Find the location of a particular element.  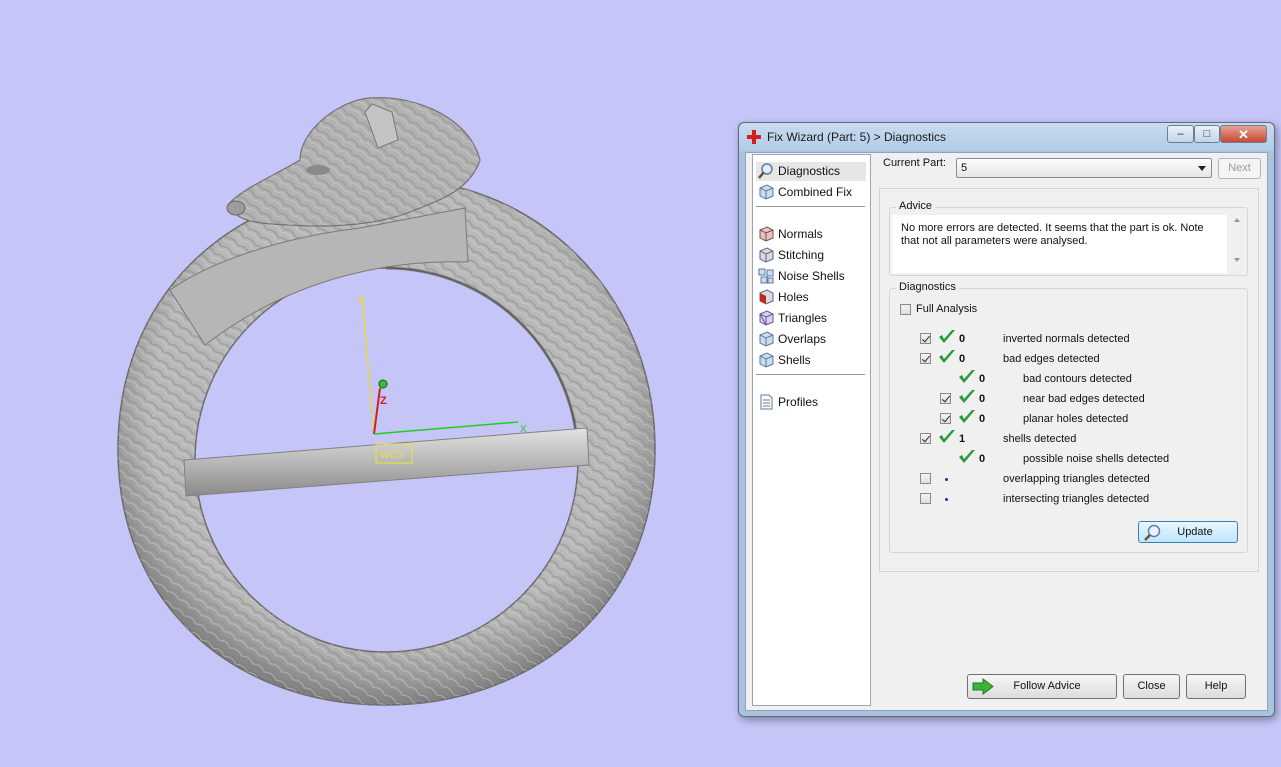

holes-cube-icon is located at coordinates (766, 297).